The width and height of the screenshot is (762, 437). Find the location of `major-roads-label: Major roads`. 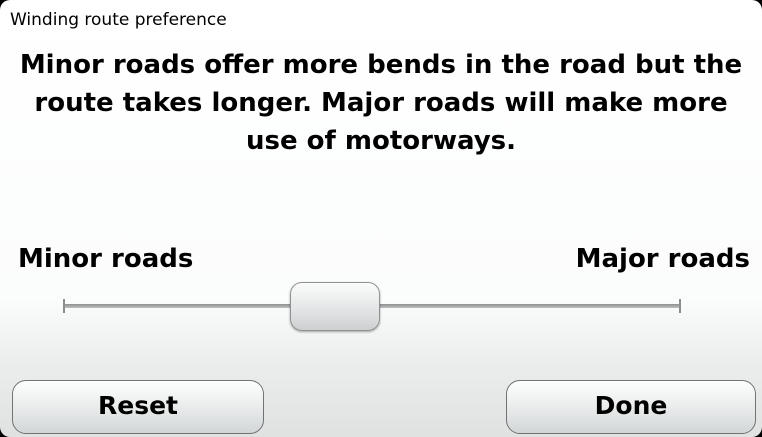

major-roads-label: Major roads is located at coordinates (662, 259).